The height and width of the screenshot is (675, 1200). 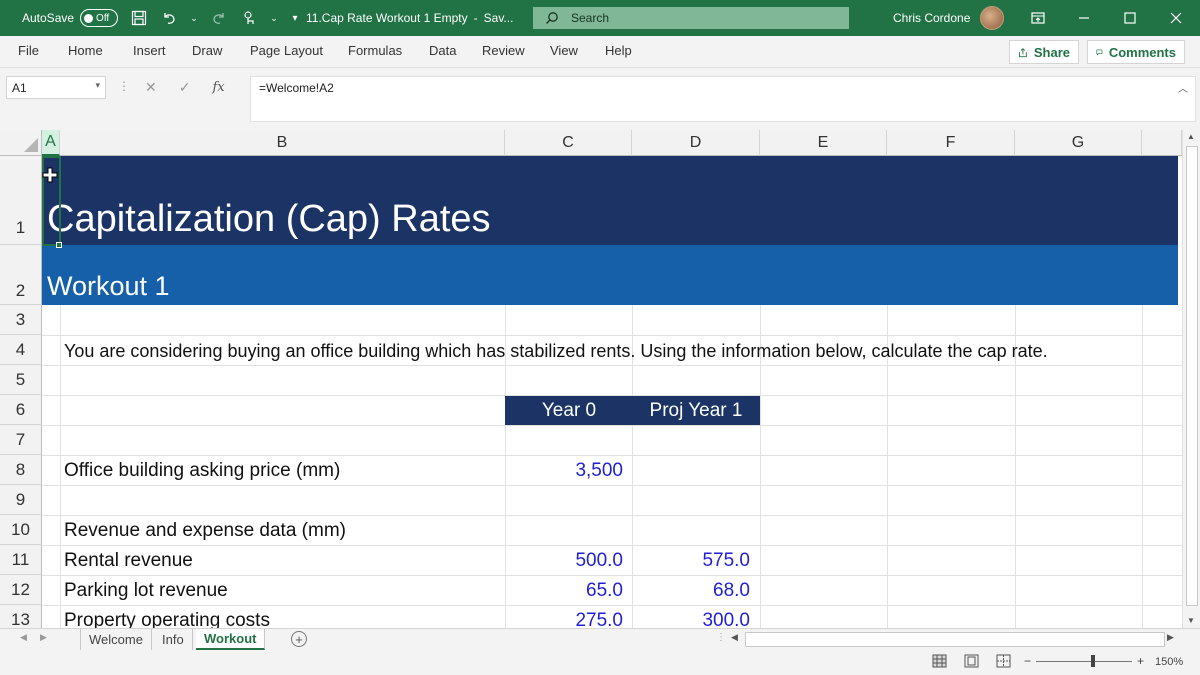 I want to click on chevron-down-icon: ▾, so click(x=97, y=85).